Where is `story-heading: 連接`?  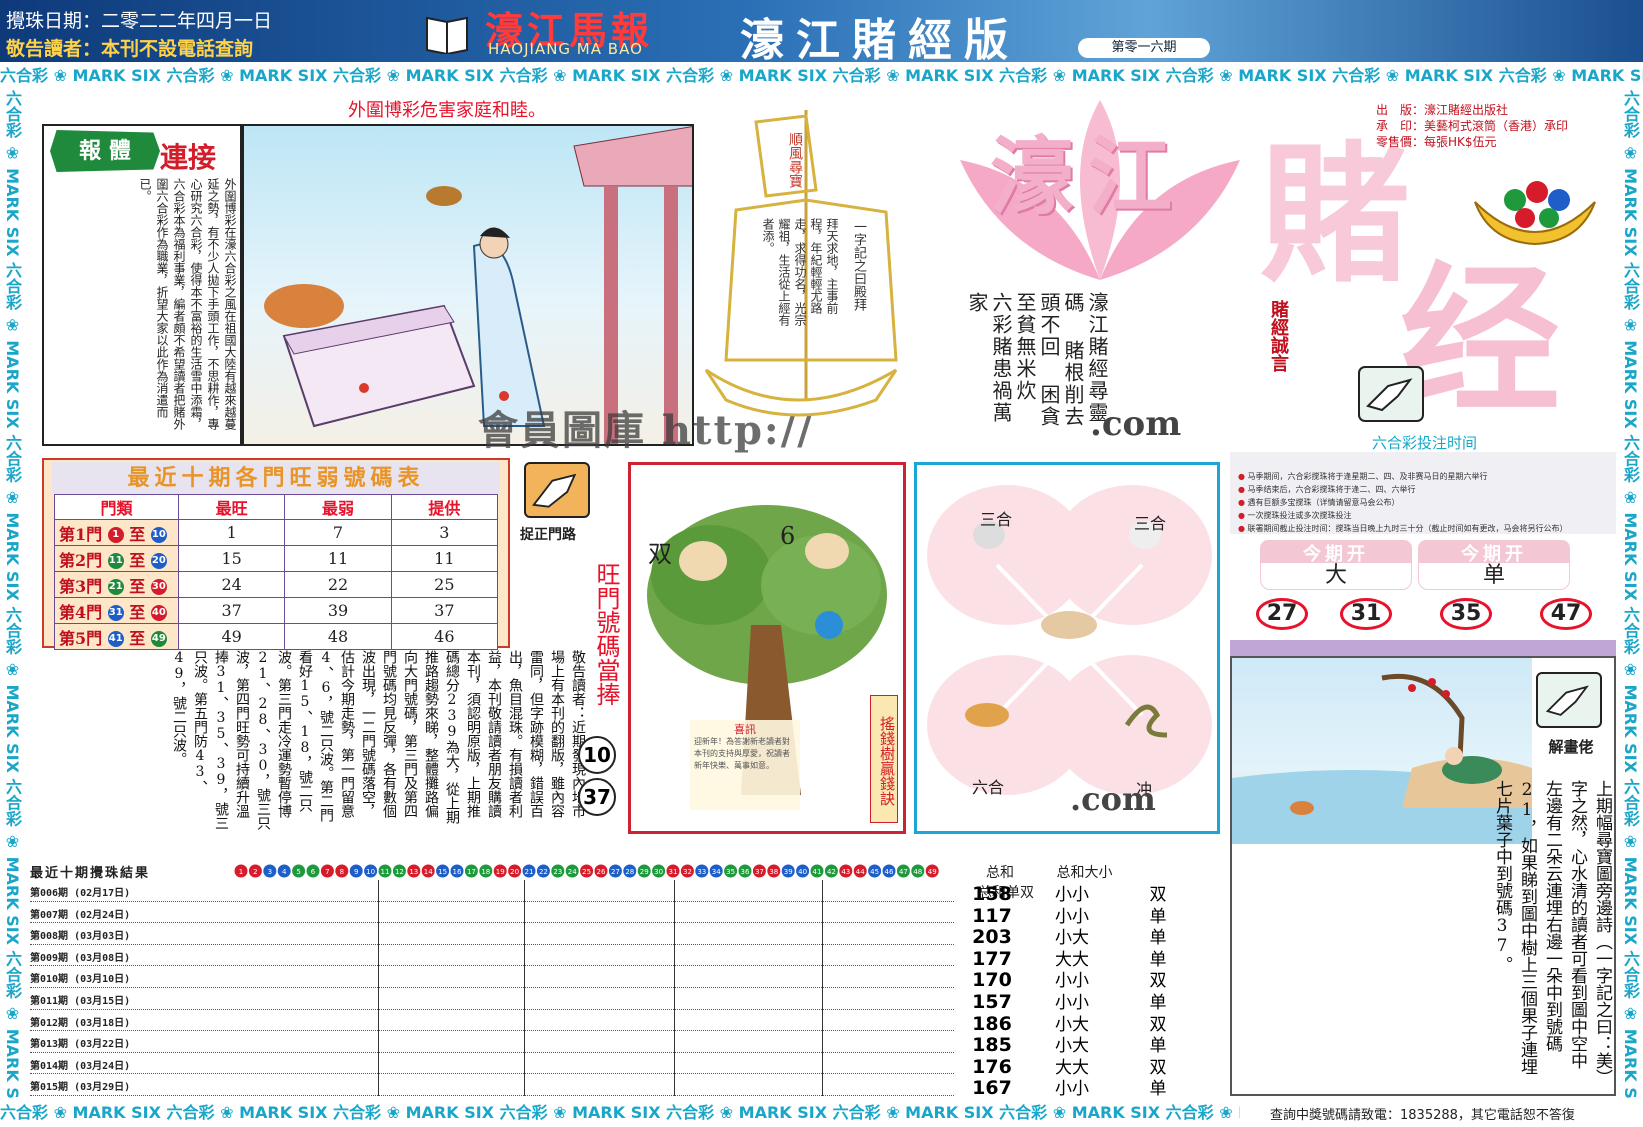 story-heading: 連接 is located at coordinates (188, 157).